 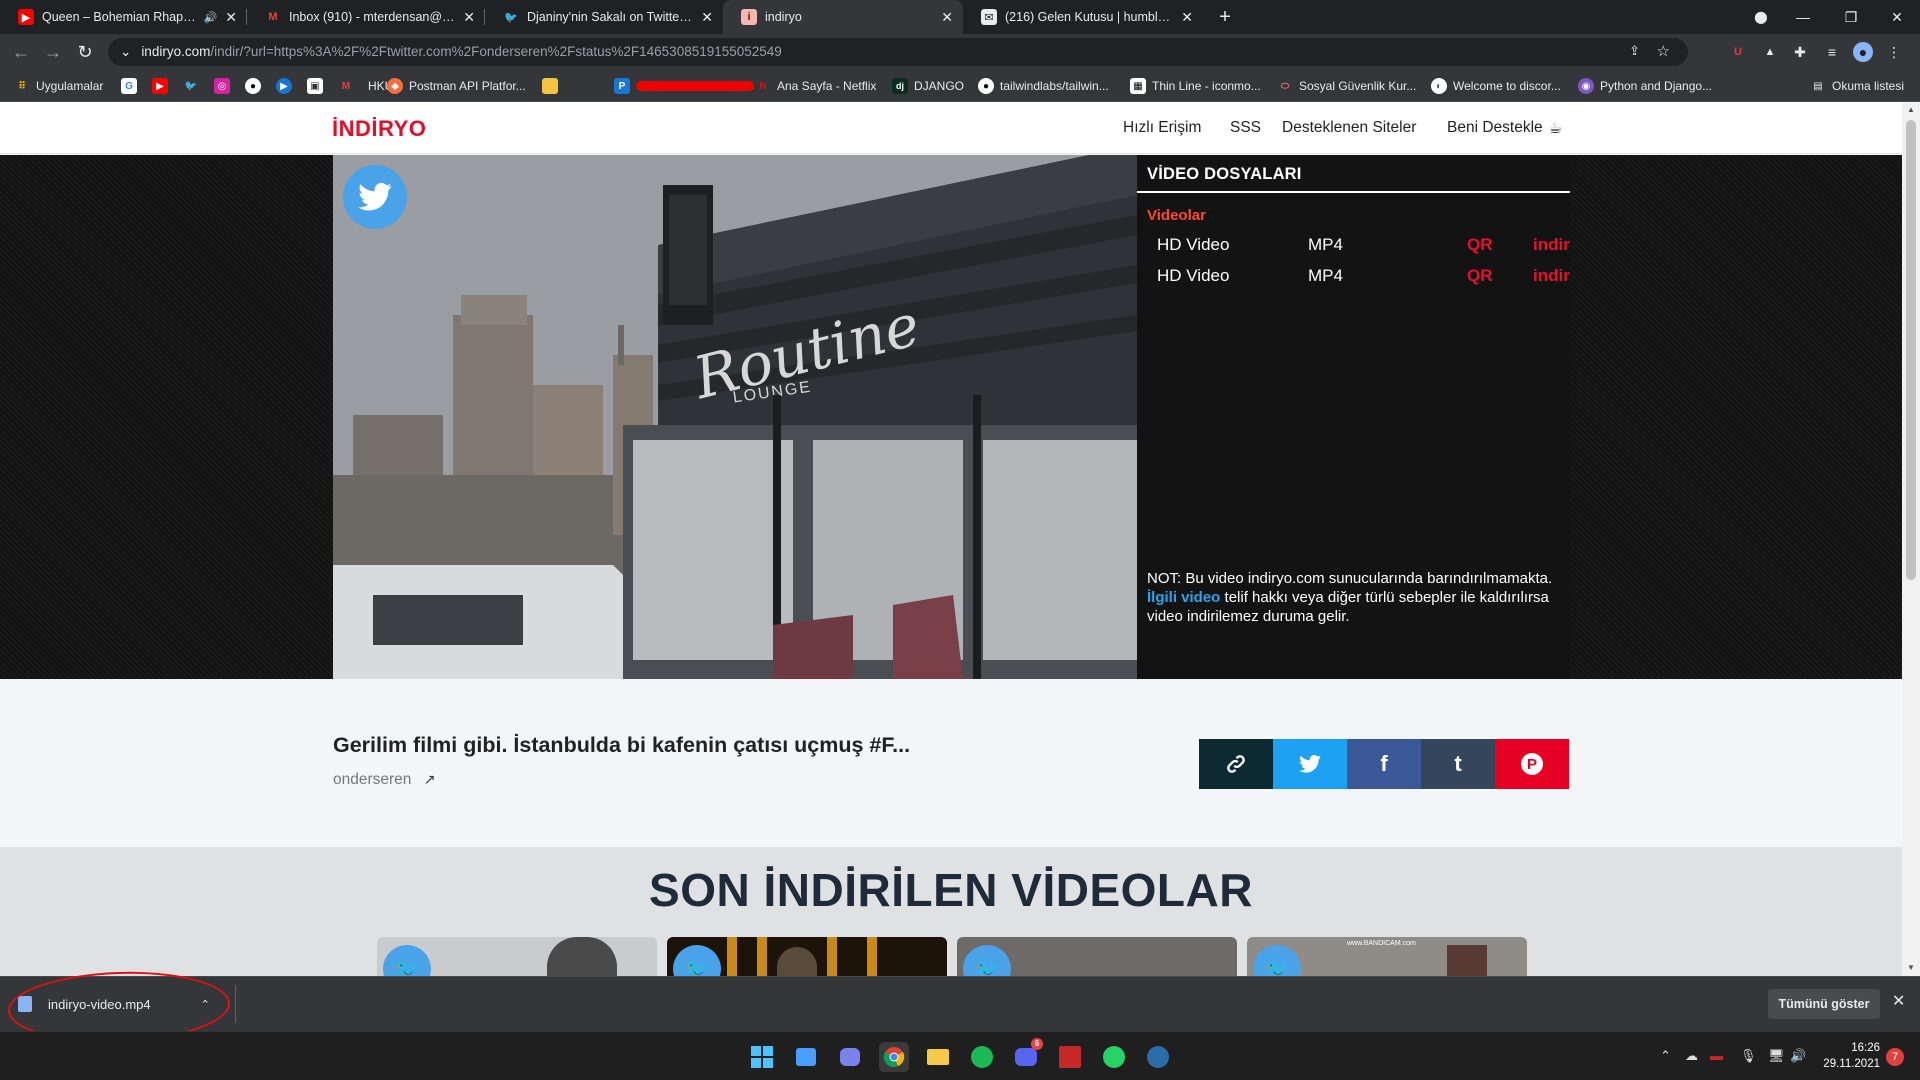 I want to click on system-clock: 16:26 29.11.2021, so click(x=1845, y=1056).